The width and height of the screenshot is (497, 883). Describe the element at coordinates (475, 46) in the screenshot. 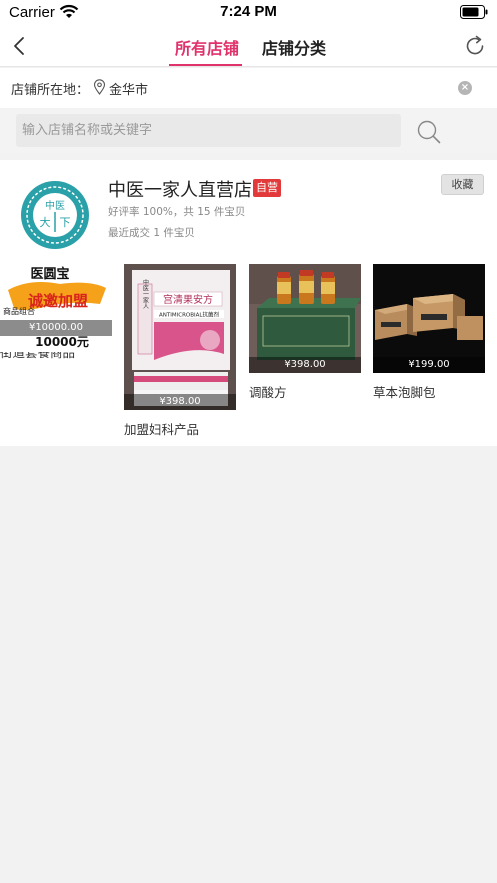

I see `refresh-icon` at that location.